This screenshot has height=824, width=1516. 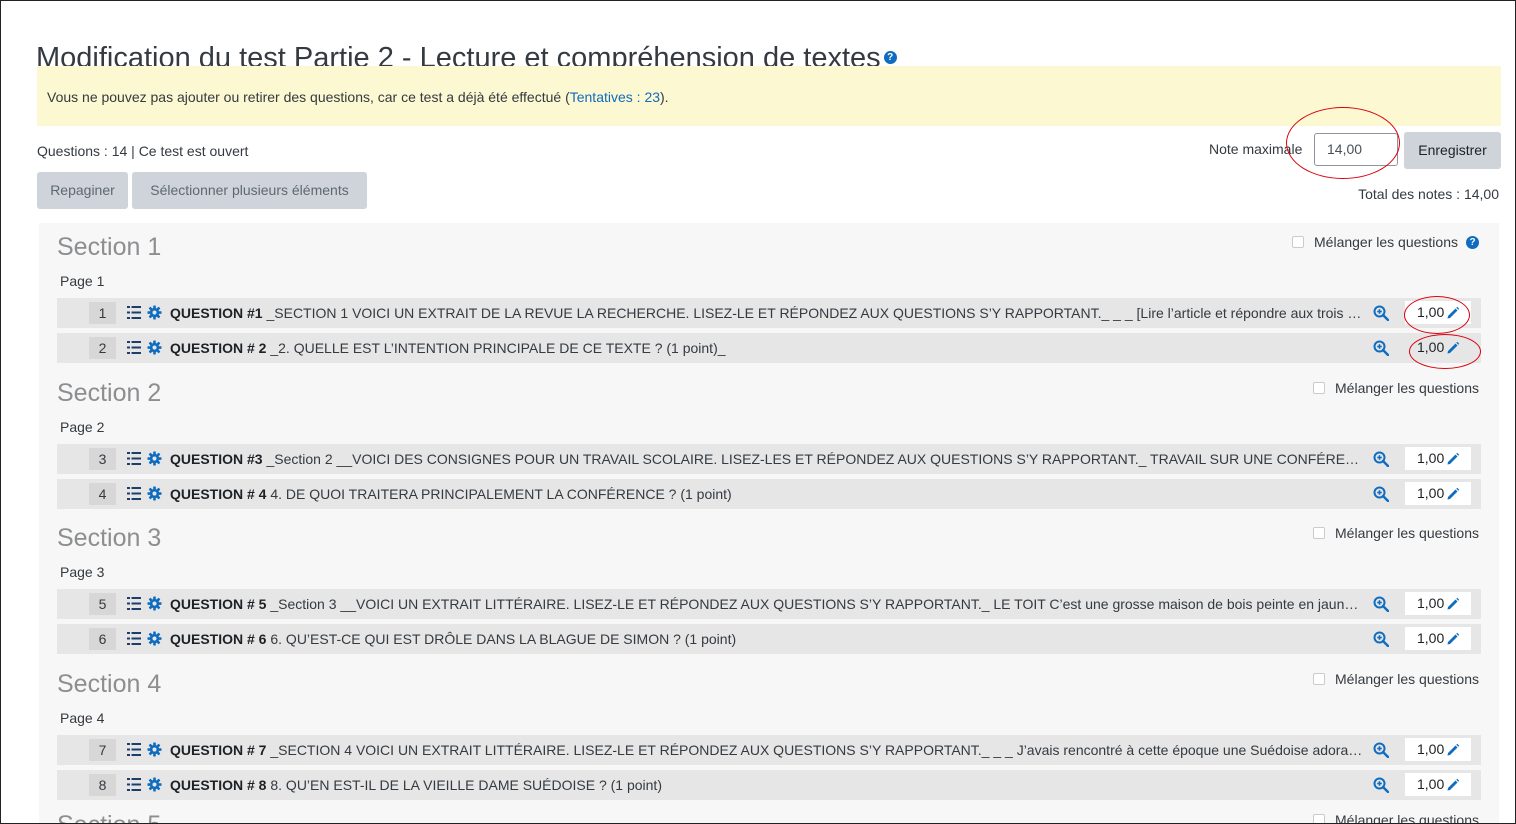 What do you see at coordinates (249, 190) in the screenshot?
I see `select-multiple-button: Sélectionner plusieurs éléments` at bounding box center [249, 190].